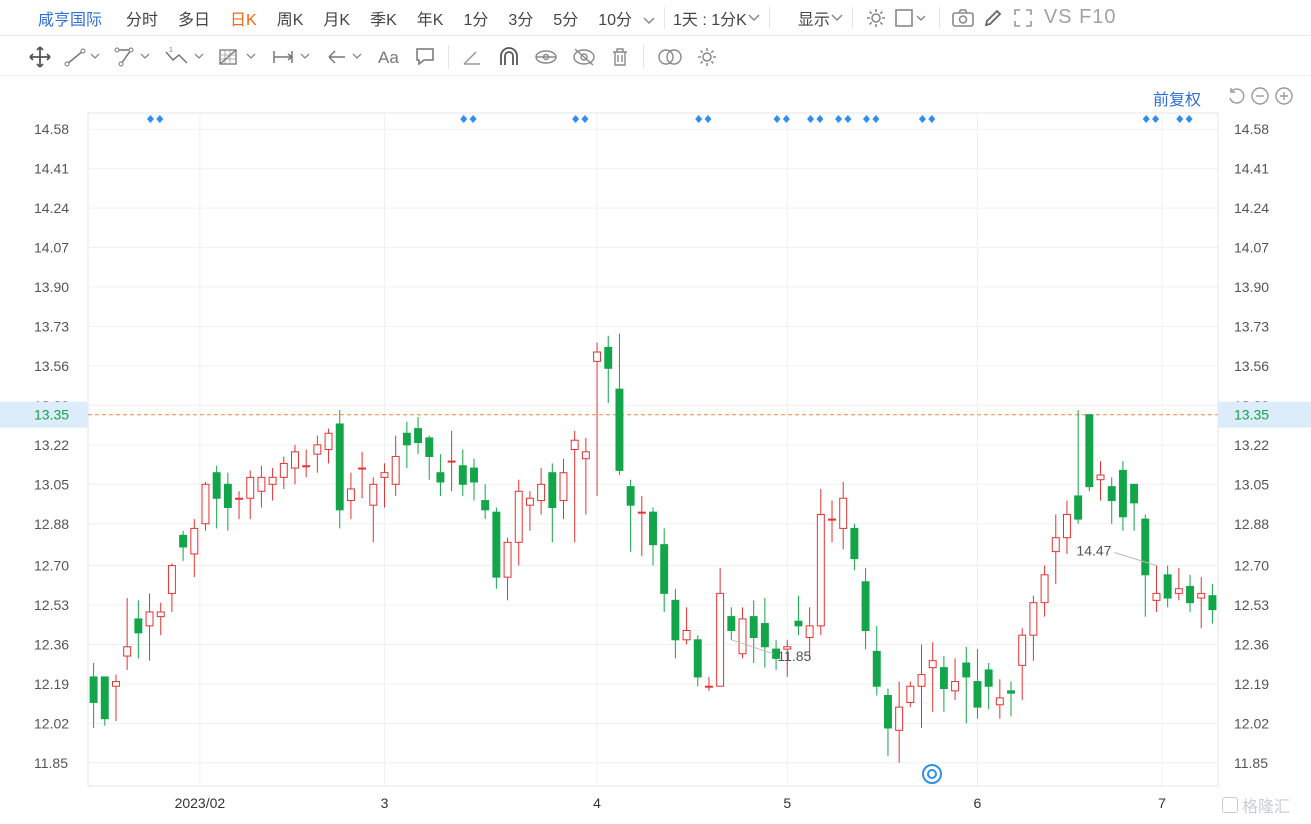 This screenshot has width=1311, height=824. Describe the element at coordinates (615, 18) in the screenshot. I see `tab-10分: 10分` at that location.